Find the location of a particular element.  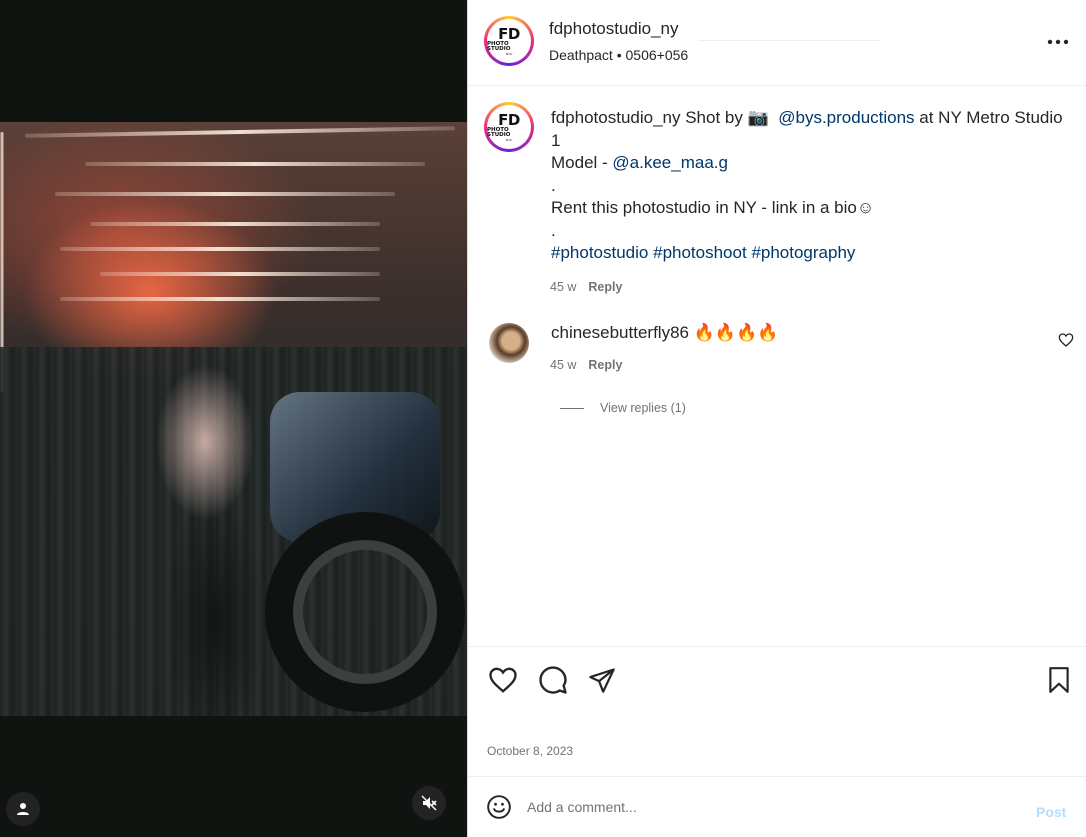

caption-meta: 45 w Reply is located at coordinates (586, 287).